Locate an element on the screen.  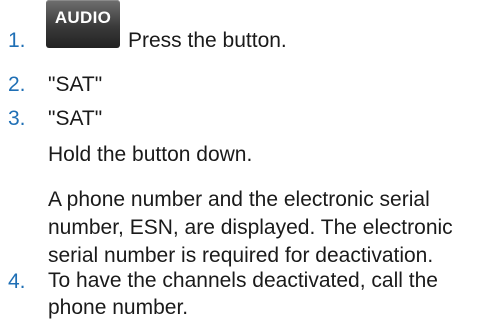
step-number: 1. is located at coordinates (17, 40).